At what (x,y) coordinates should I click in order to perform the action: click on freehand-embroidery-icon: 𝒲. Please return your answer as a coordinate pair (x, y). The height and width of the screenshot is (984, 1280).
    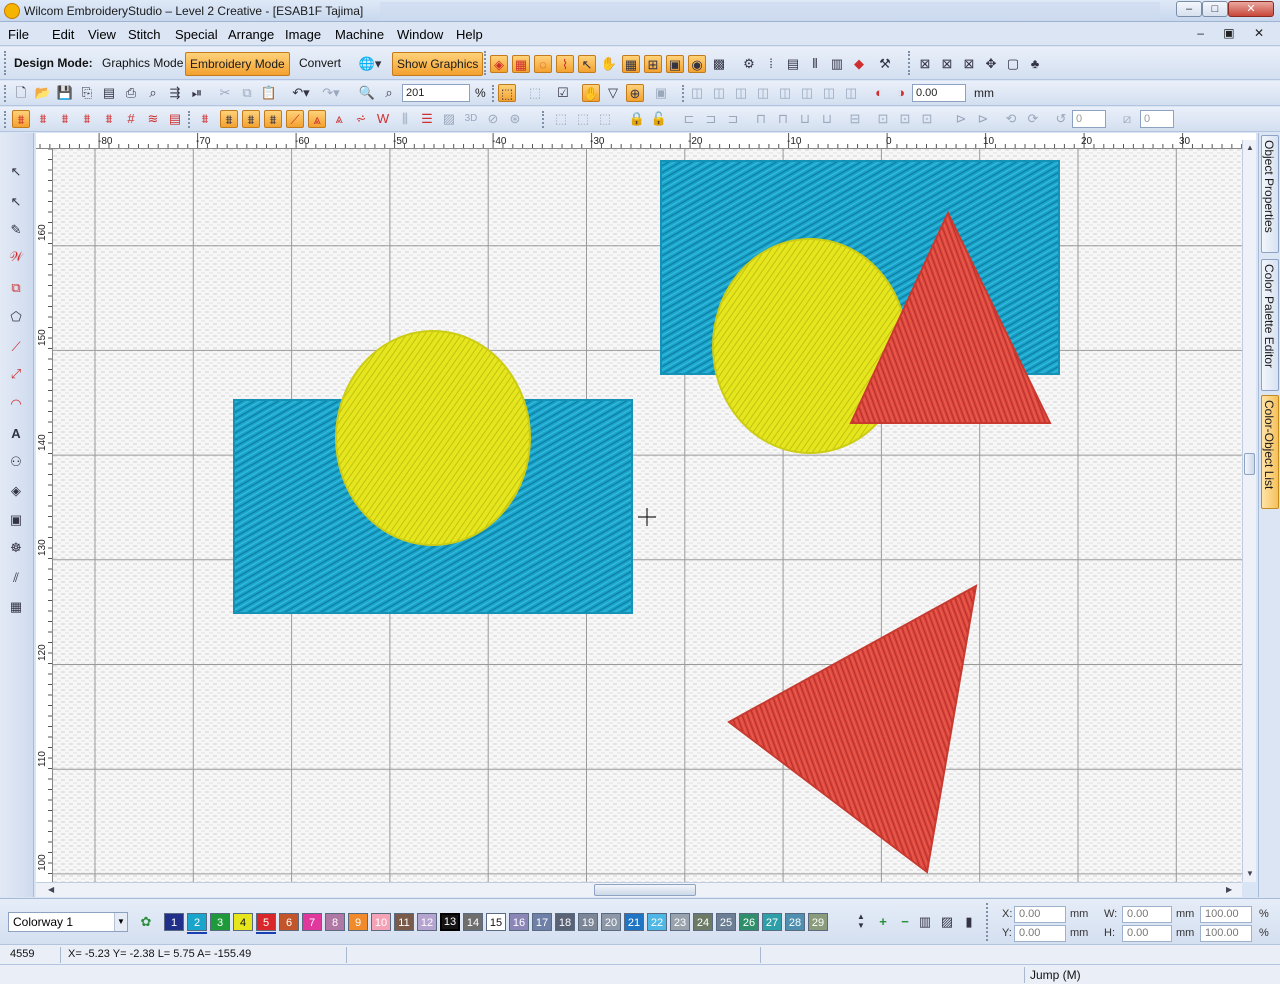
    Looking at the image, I should click on (16, 257).